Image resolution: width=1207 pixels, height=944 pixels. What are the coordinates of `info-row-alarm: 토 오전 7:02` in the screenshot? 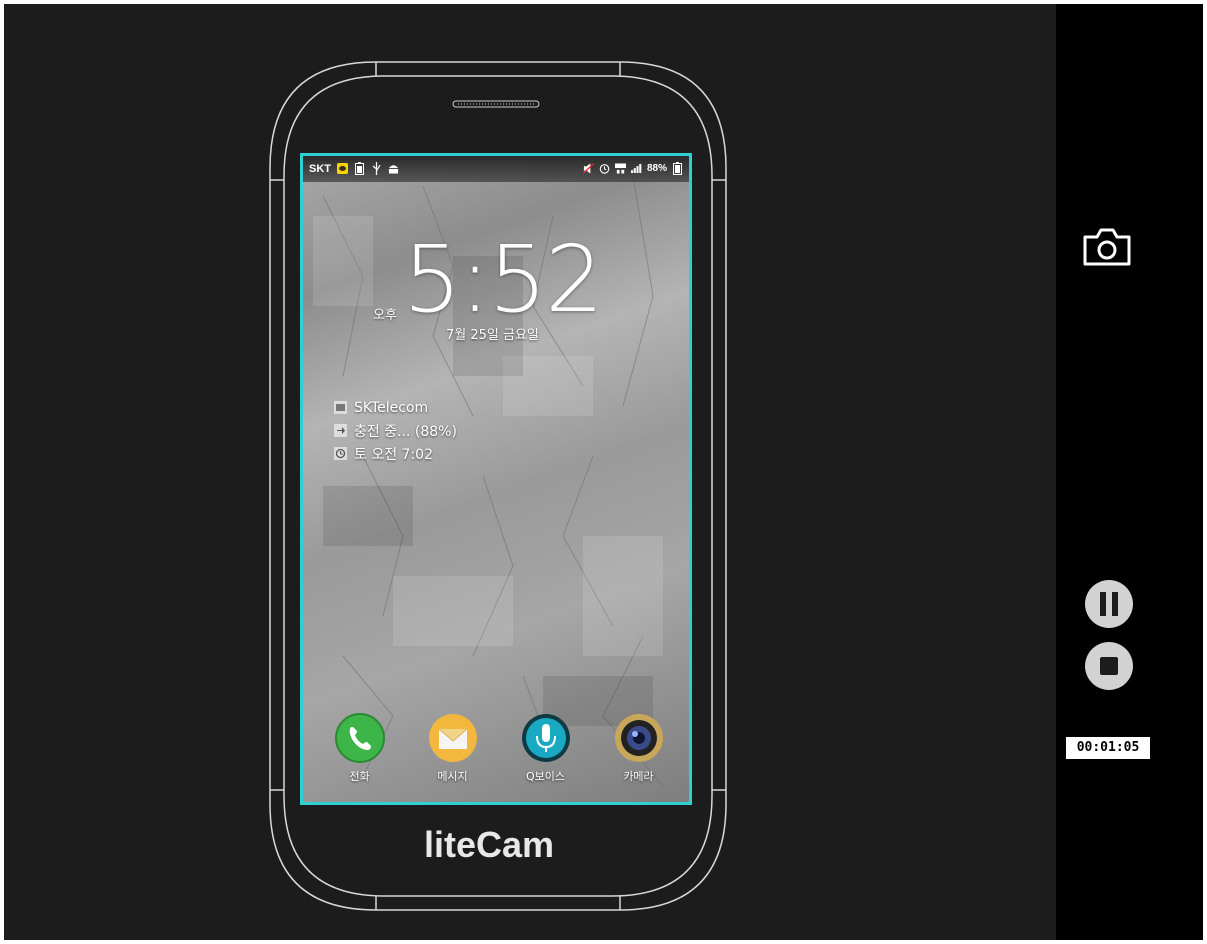 It's located at (395, 453).